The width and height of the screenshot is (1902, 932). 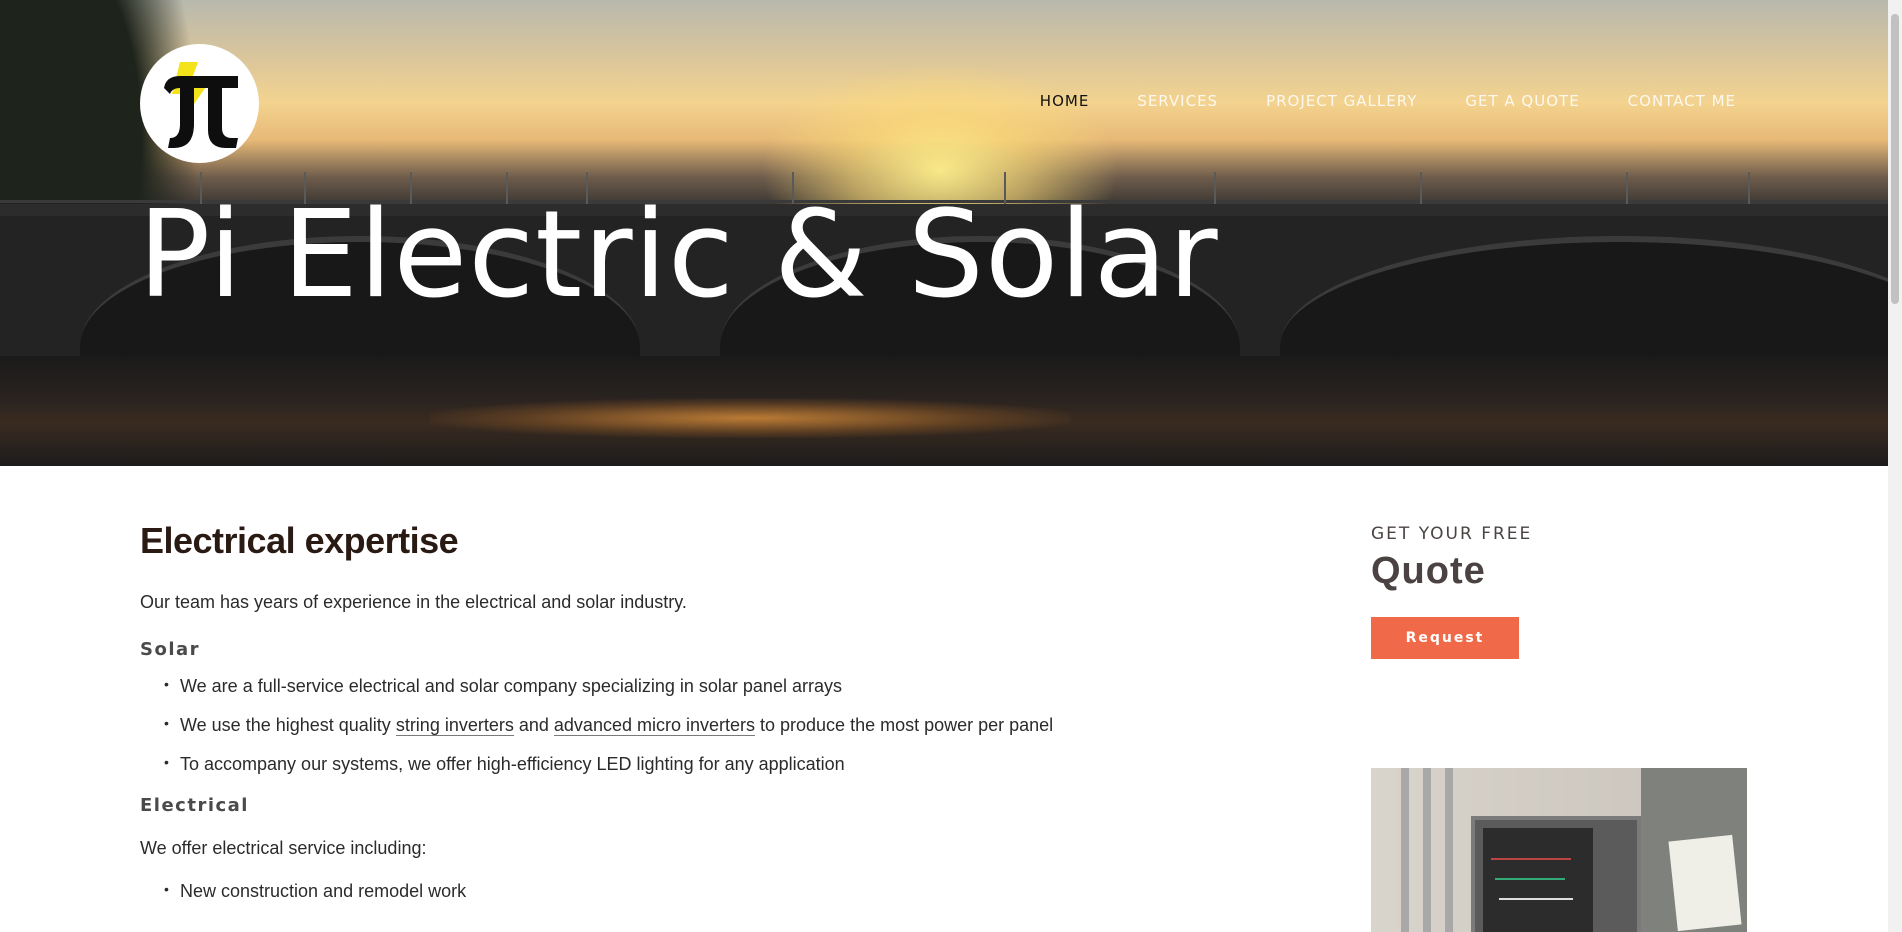 I want to click on electrical-list: New construction and remodel work, so click(x=602, y=891).